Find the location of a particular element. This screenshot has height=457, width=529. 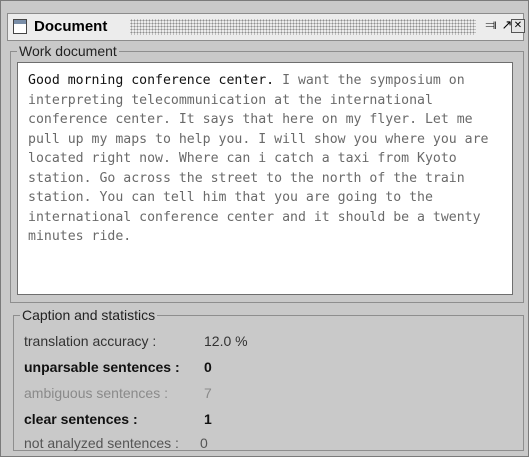

stat-value: 7 is located at coordinates (208, 393).